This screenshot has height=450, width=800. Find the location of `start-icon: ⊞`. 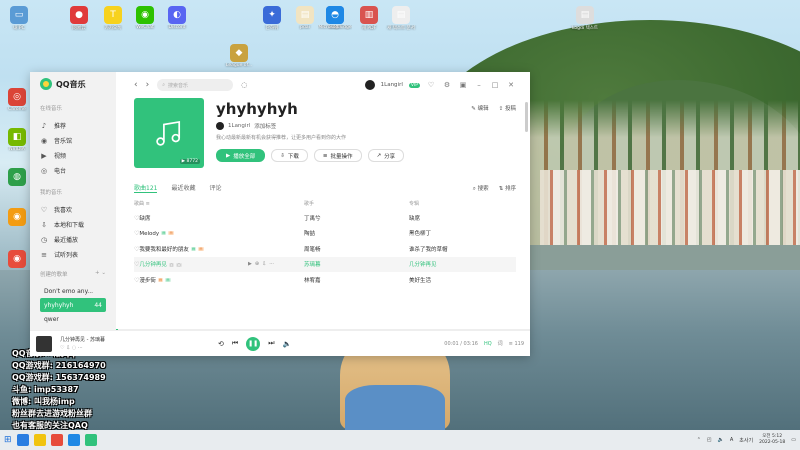

start-icon: ⊞ is located at coordinates (8, 440).